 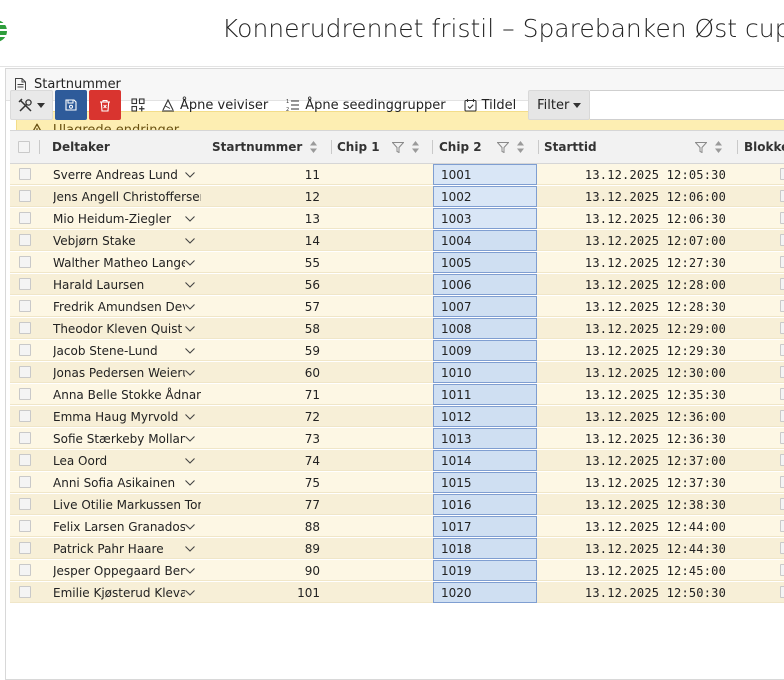 I want to click on start-number: 77, so click(x=255, y=504).